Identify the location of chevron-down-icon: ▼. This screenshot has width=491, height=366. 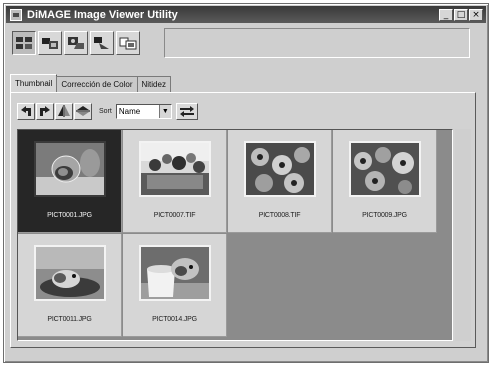
(164, 111).